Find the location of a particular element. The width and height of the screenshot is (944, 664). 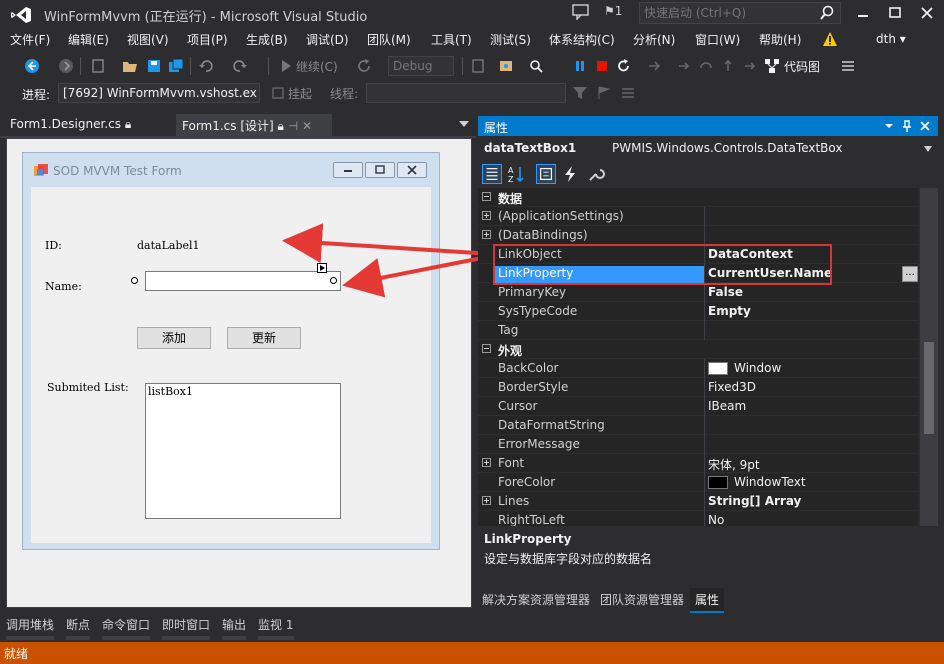

pause-icon is located at coordinates (580, 66).